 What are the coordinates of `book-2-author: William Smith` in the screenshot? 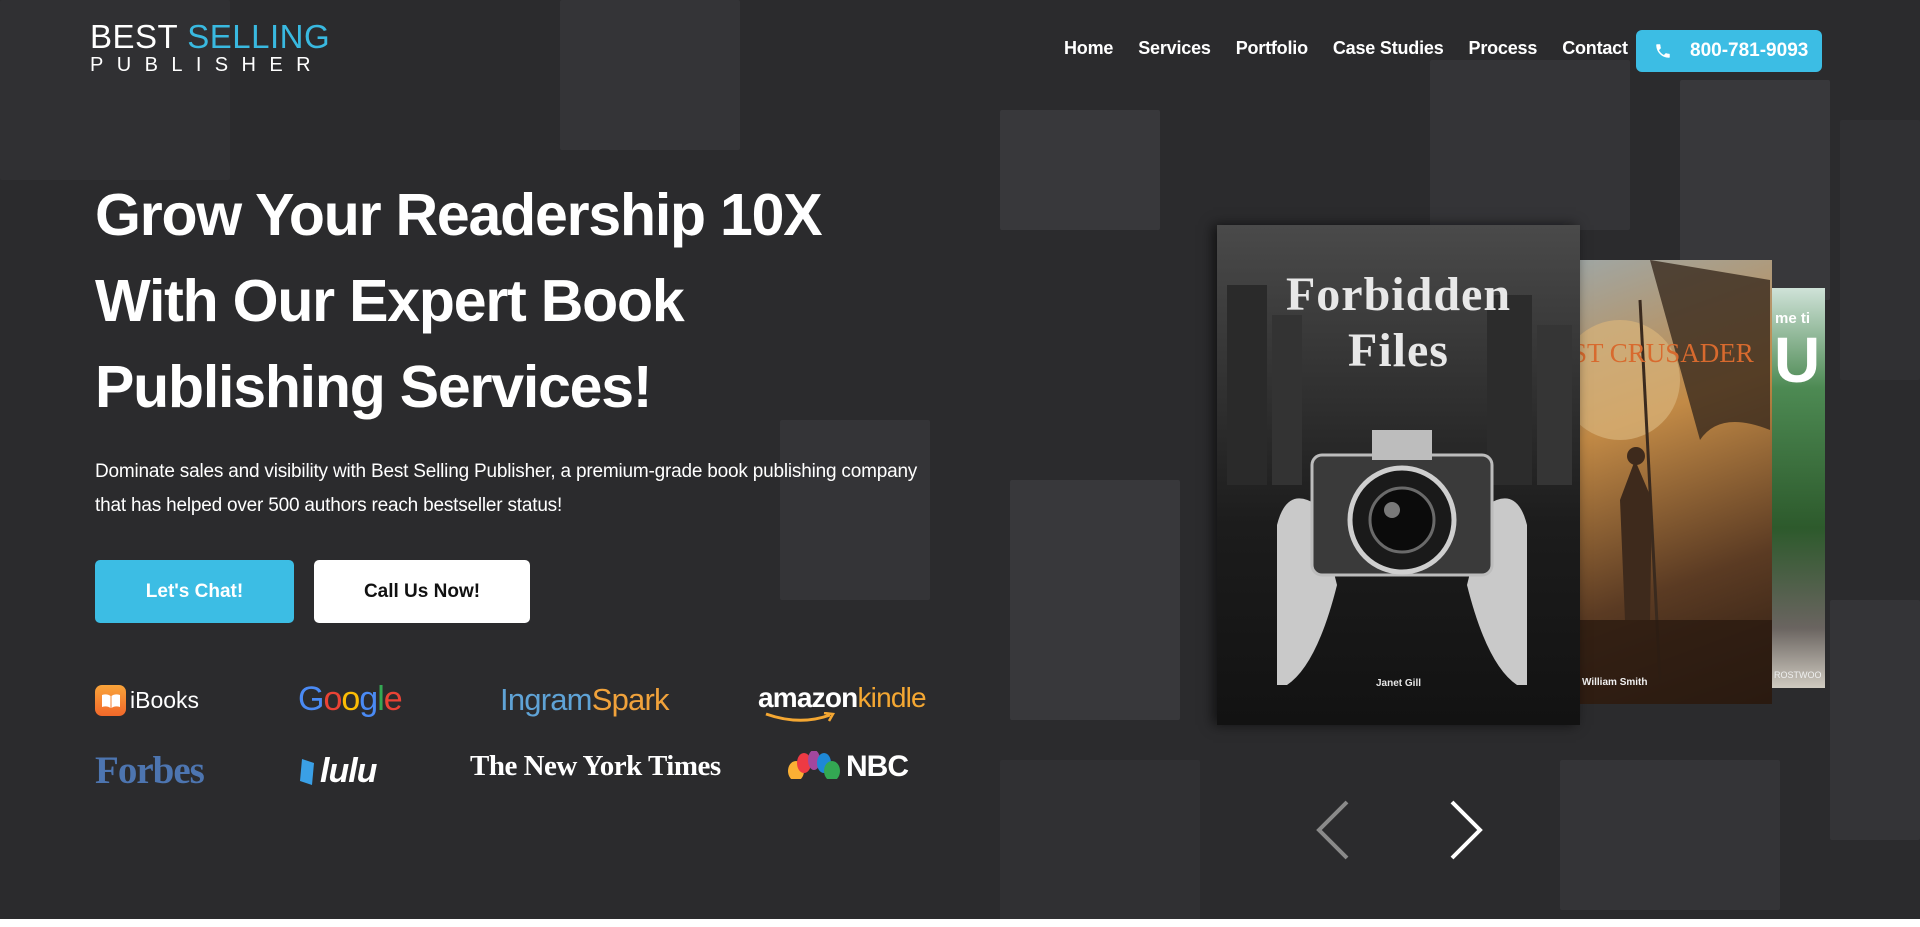 It's located at (1615, 682).